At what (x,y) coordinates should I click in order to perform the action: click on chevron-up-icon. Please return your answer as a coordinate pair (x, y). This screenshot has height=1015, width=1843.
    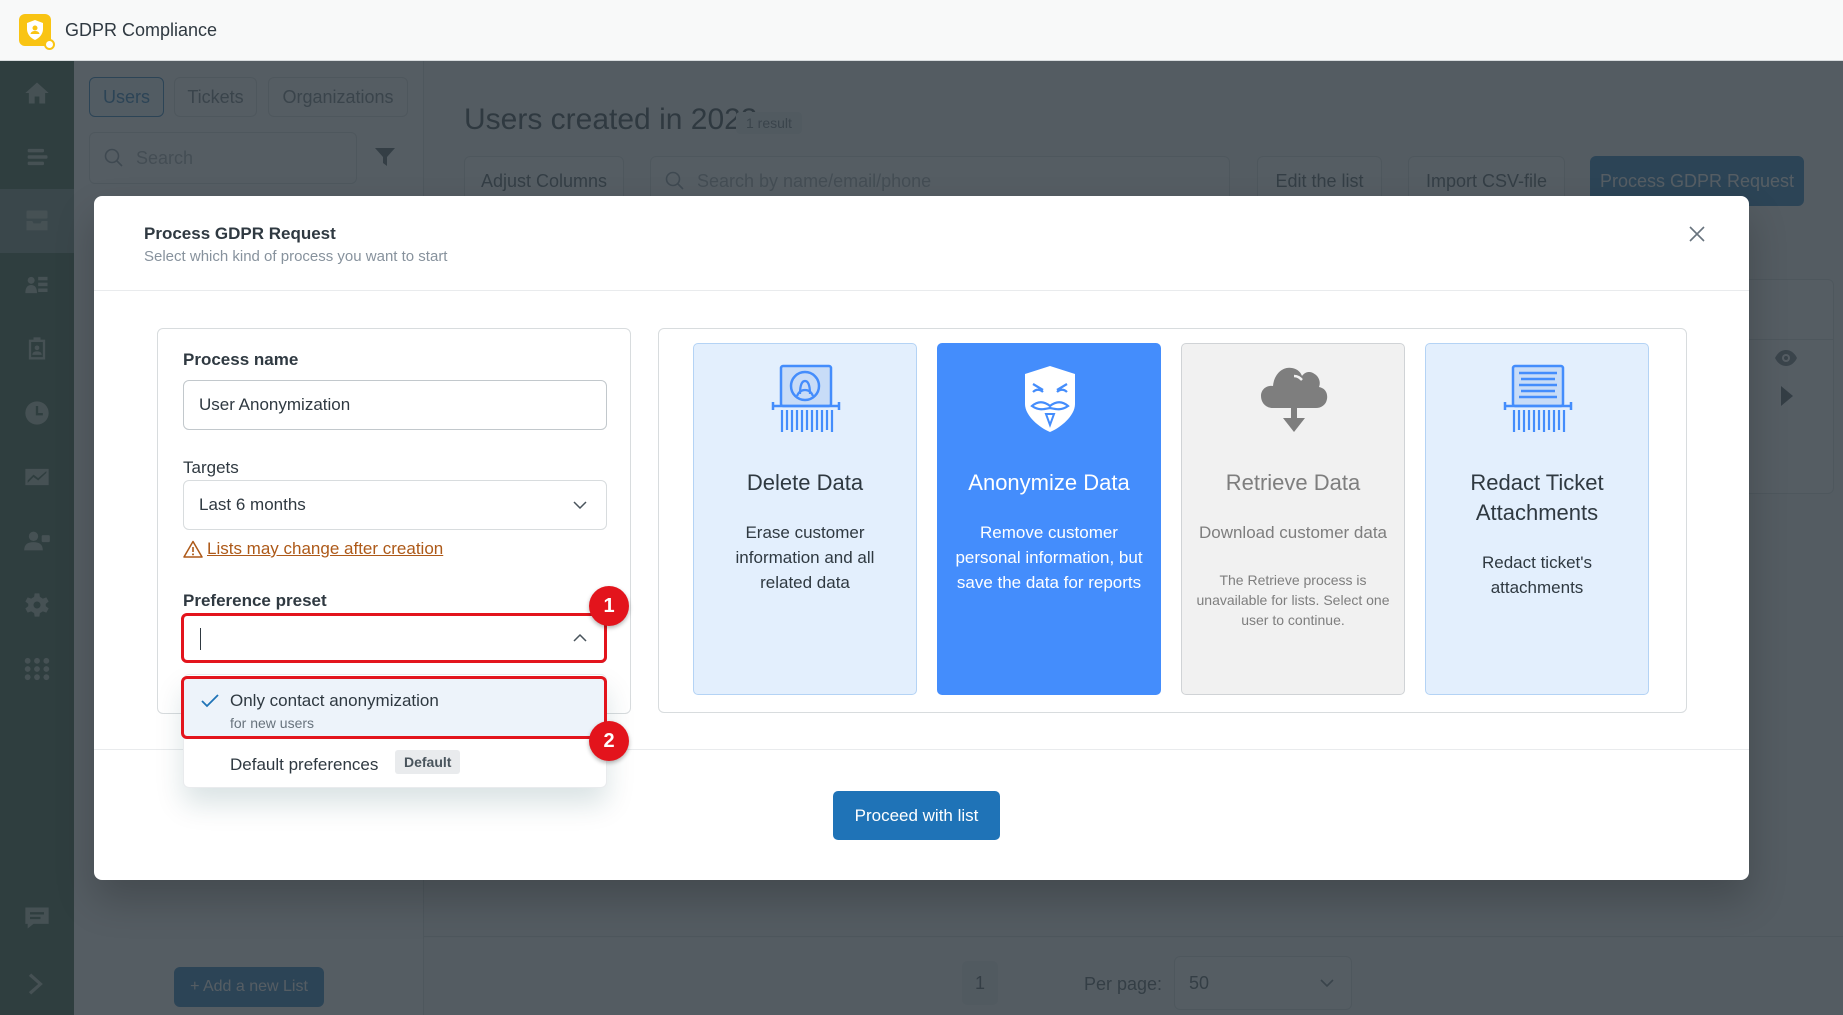
    Looking at the image, I should click on (580, 637).